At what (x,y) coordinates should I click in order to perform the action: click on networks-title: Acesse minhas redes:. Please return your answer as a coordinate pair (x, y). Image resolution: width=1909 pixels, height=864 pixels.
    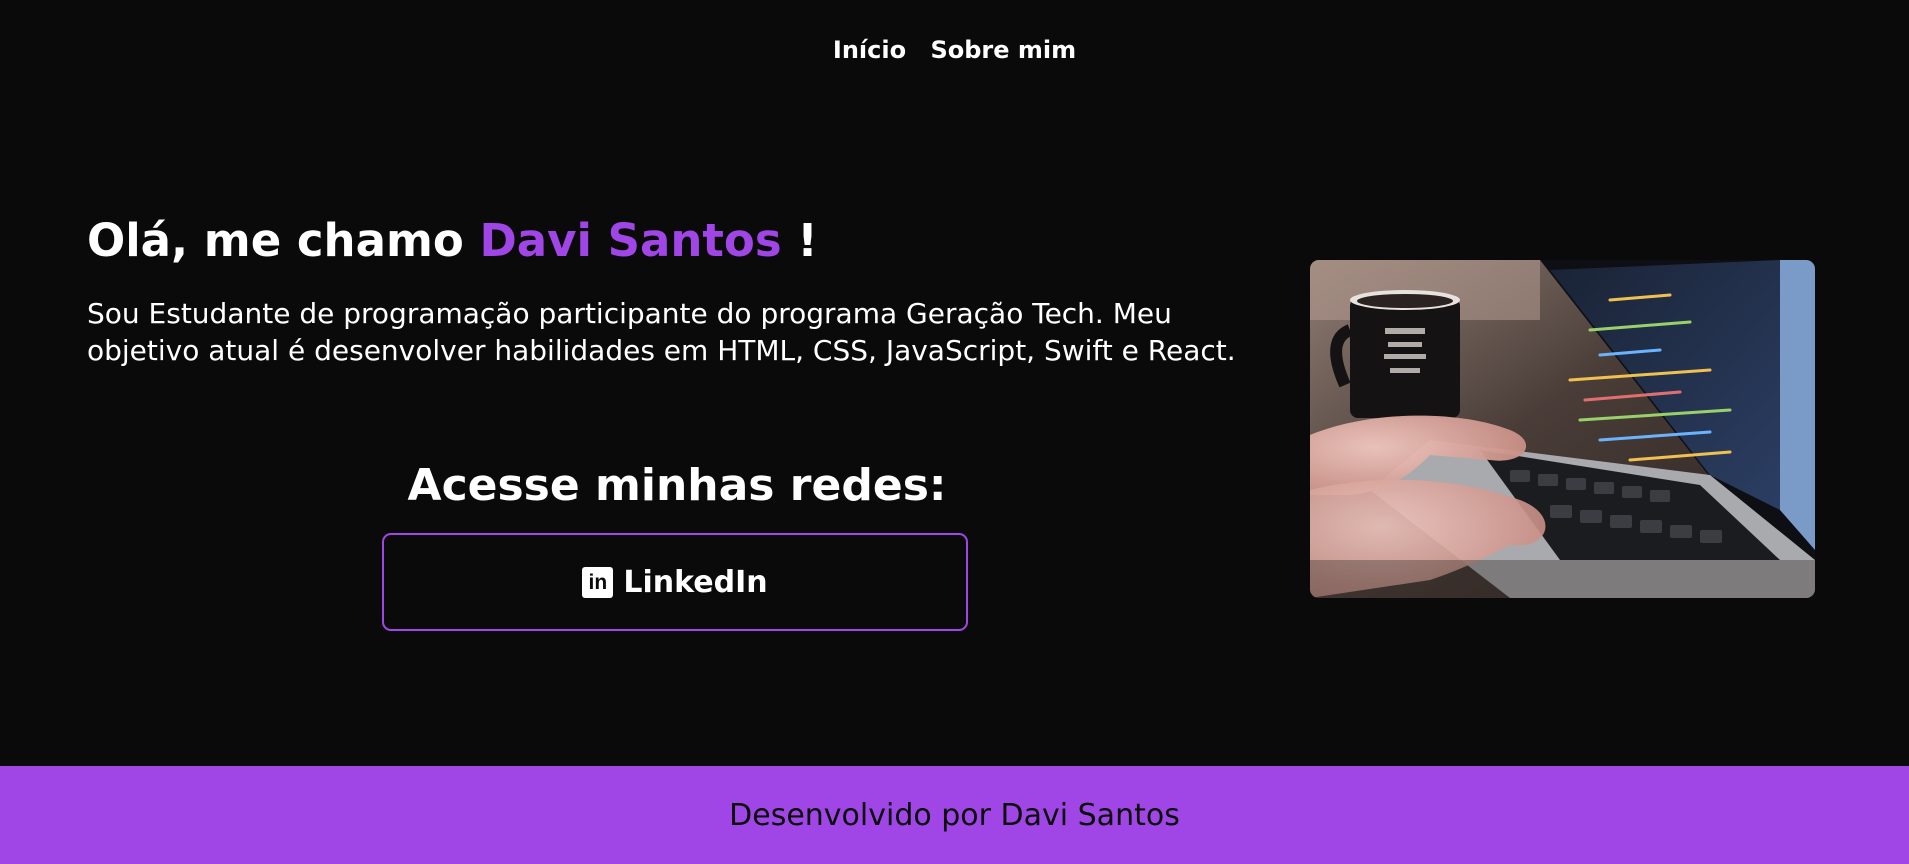
    Looking at the image, I should click on (677, 485).